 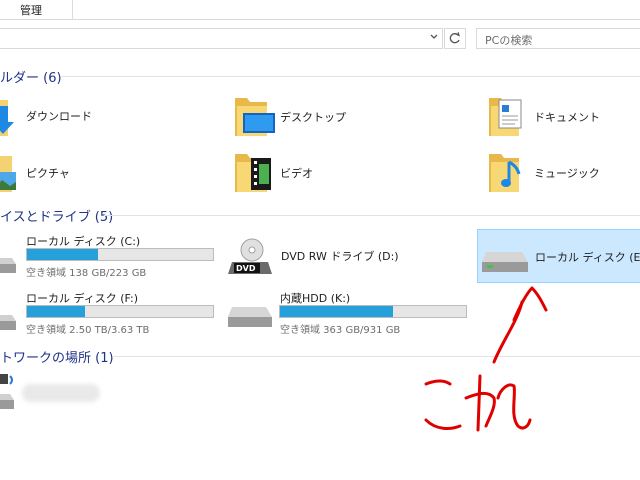 What do you see at coordinates (57, 356) in the screenshot?
I see `section-network-header: トワークの場所 (1)` at bounding box center [57, 356].